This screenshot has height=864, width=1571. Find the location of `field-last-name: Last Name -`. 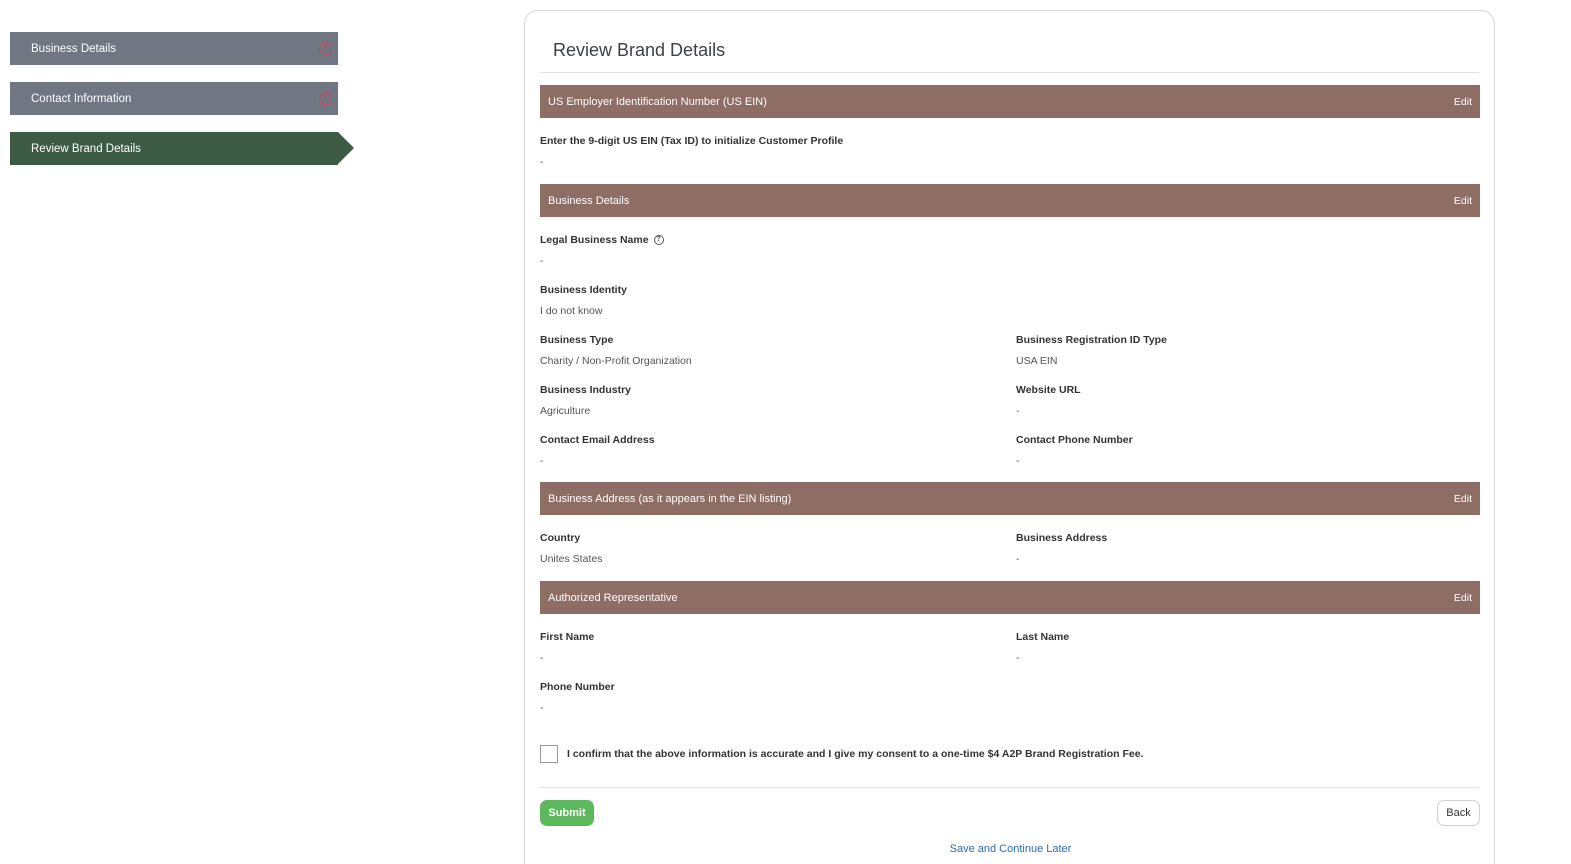

field-last-name: Last Name - is located at coordinates (1042, 647).